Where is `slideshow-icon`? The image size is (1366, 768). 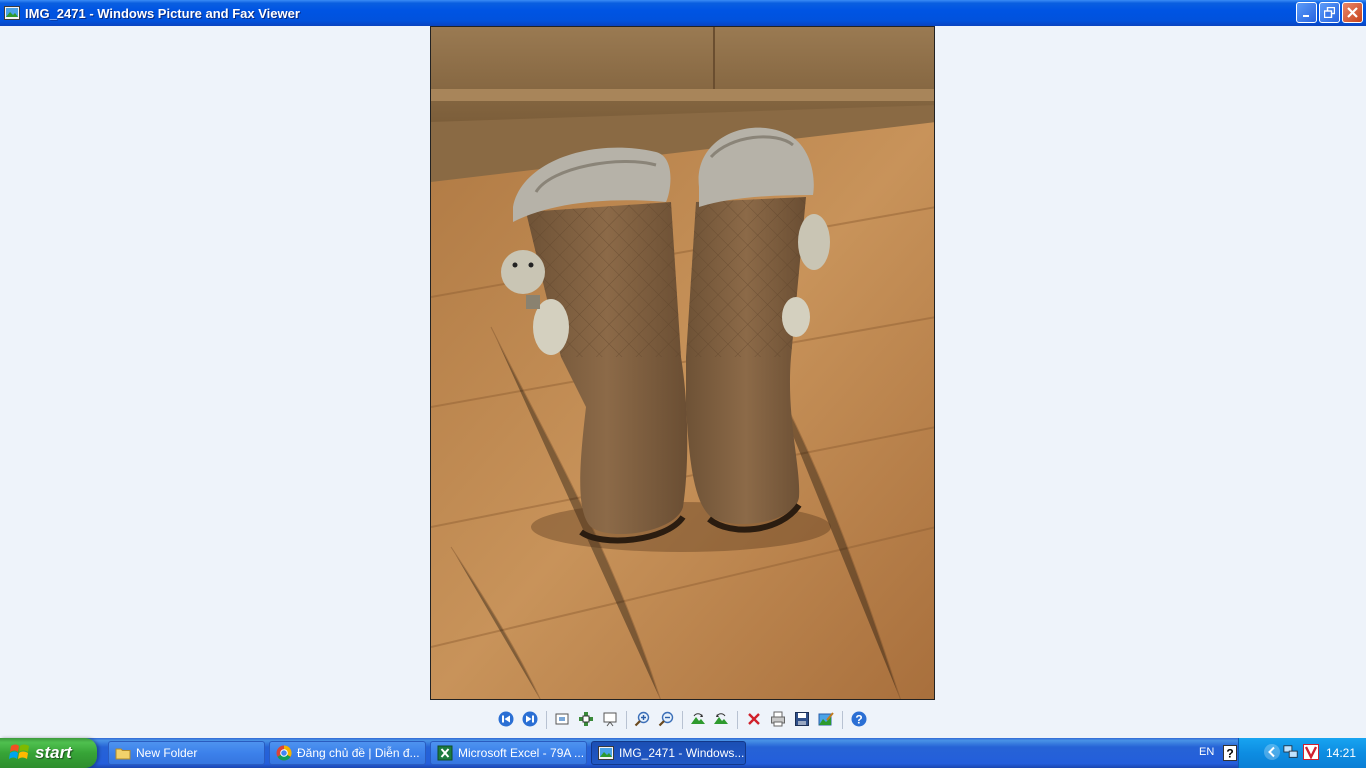 slideshow-icon is located at coordinates (610, 719).